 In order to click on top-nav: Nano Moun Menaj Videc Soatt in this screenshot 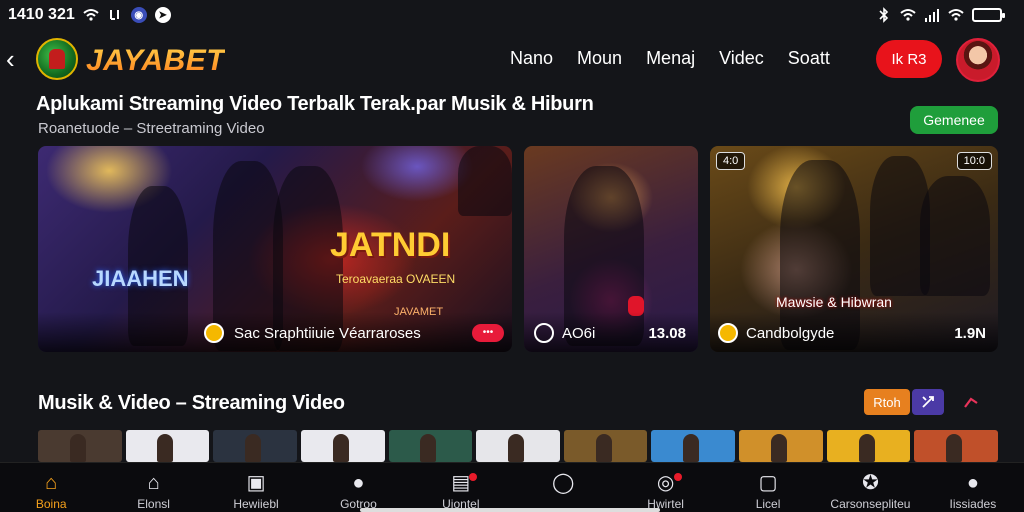, I will do `click(670, 58)`.